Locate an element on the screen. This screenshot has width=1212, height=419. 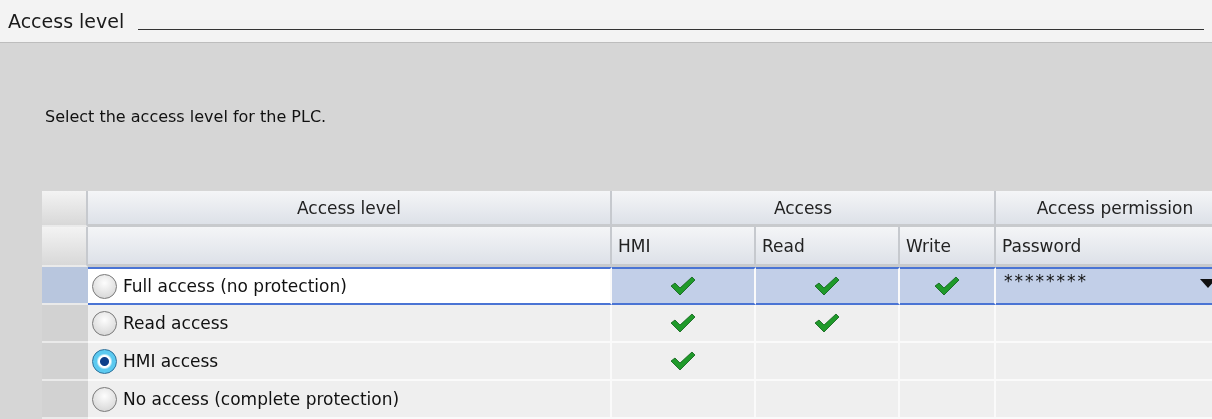
column-header: Access permission is located at coordinates (1104, 209).